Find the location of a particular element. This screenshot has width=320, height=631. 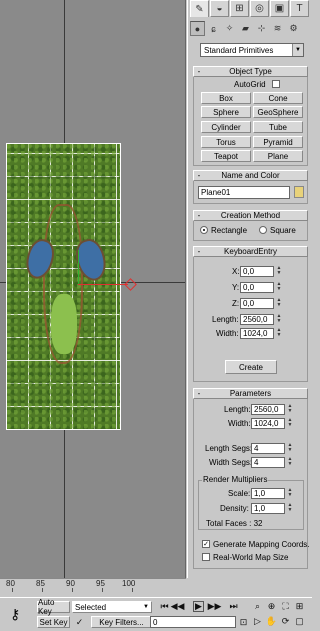

length-segs-label: Length Segs: is located at coordinates (229, 448).